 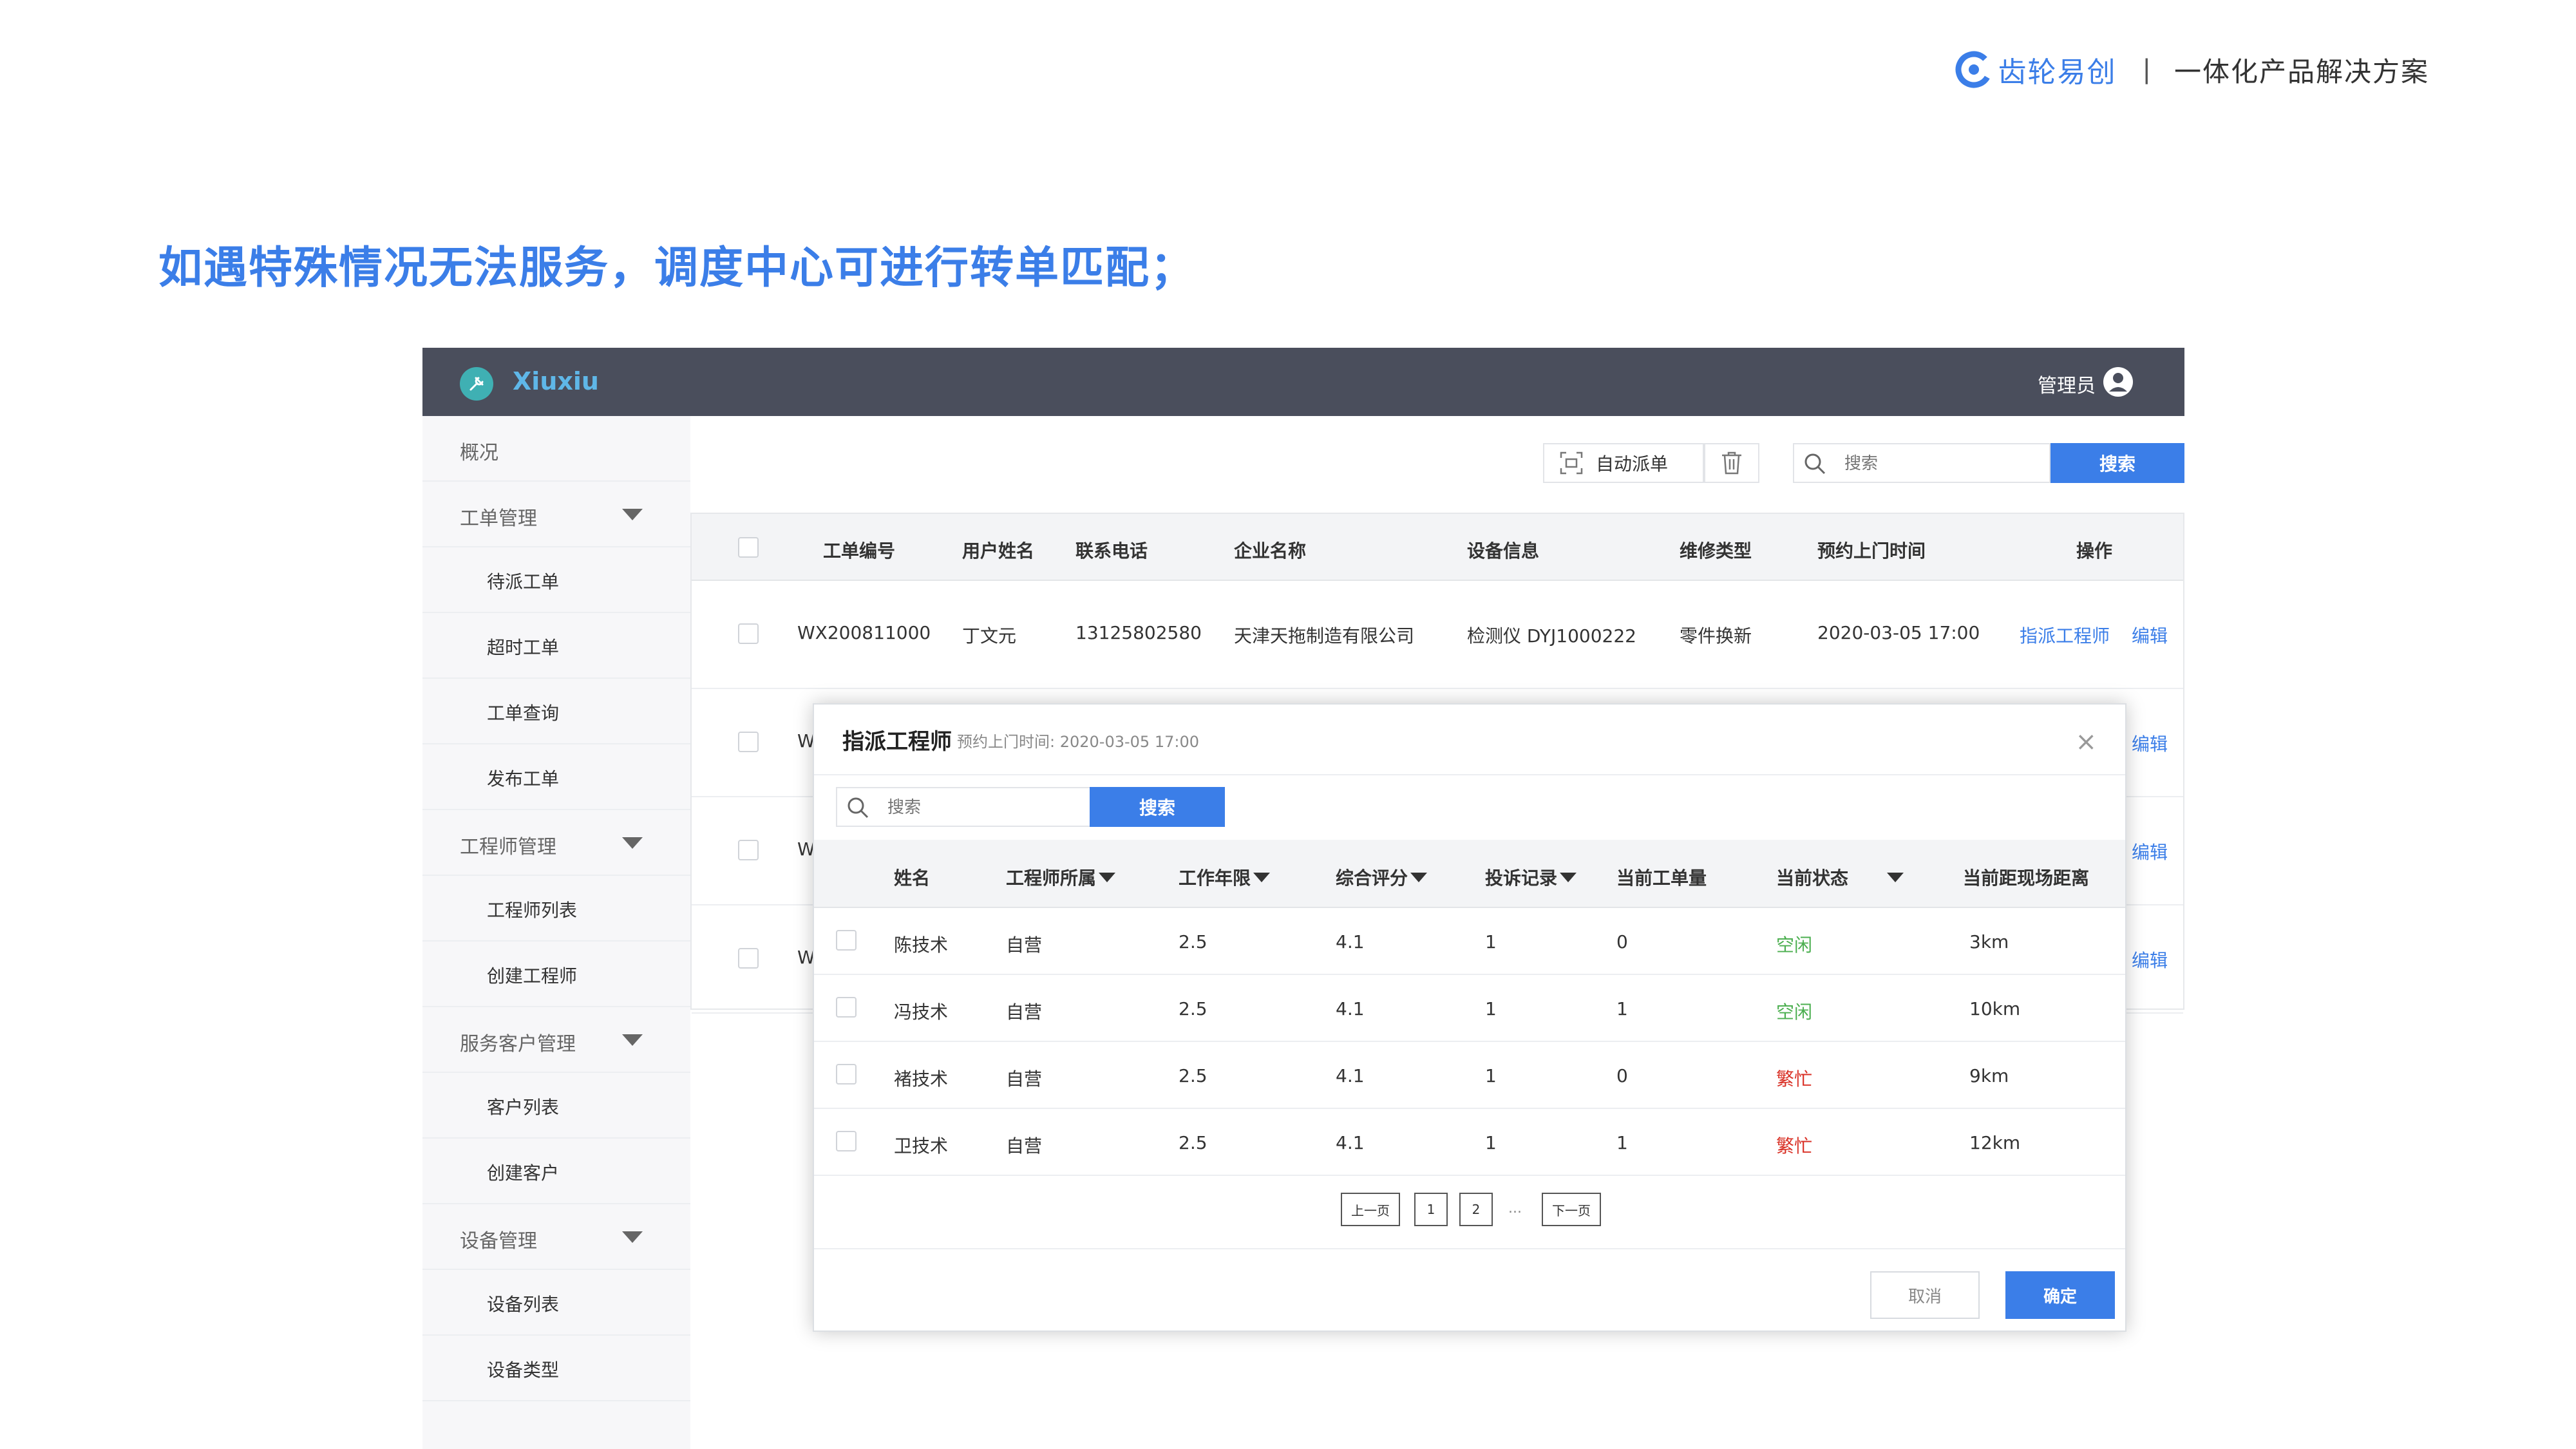 What do you see at coordinates (2060, 1295) in the screenshot?
I see `confirm-button: 确定` at bounding box center [2060, 1295].